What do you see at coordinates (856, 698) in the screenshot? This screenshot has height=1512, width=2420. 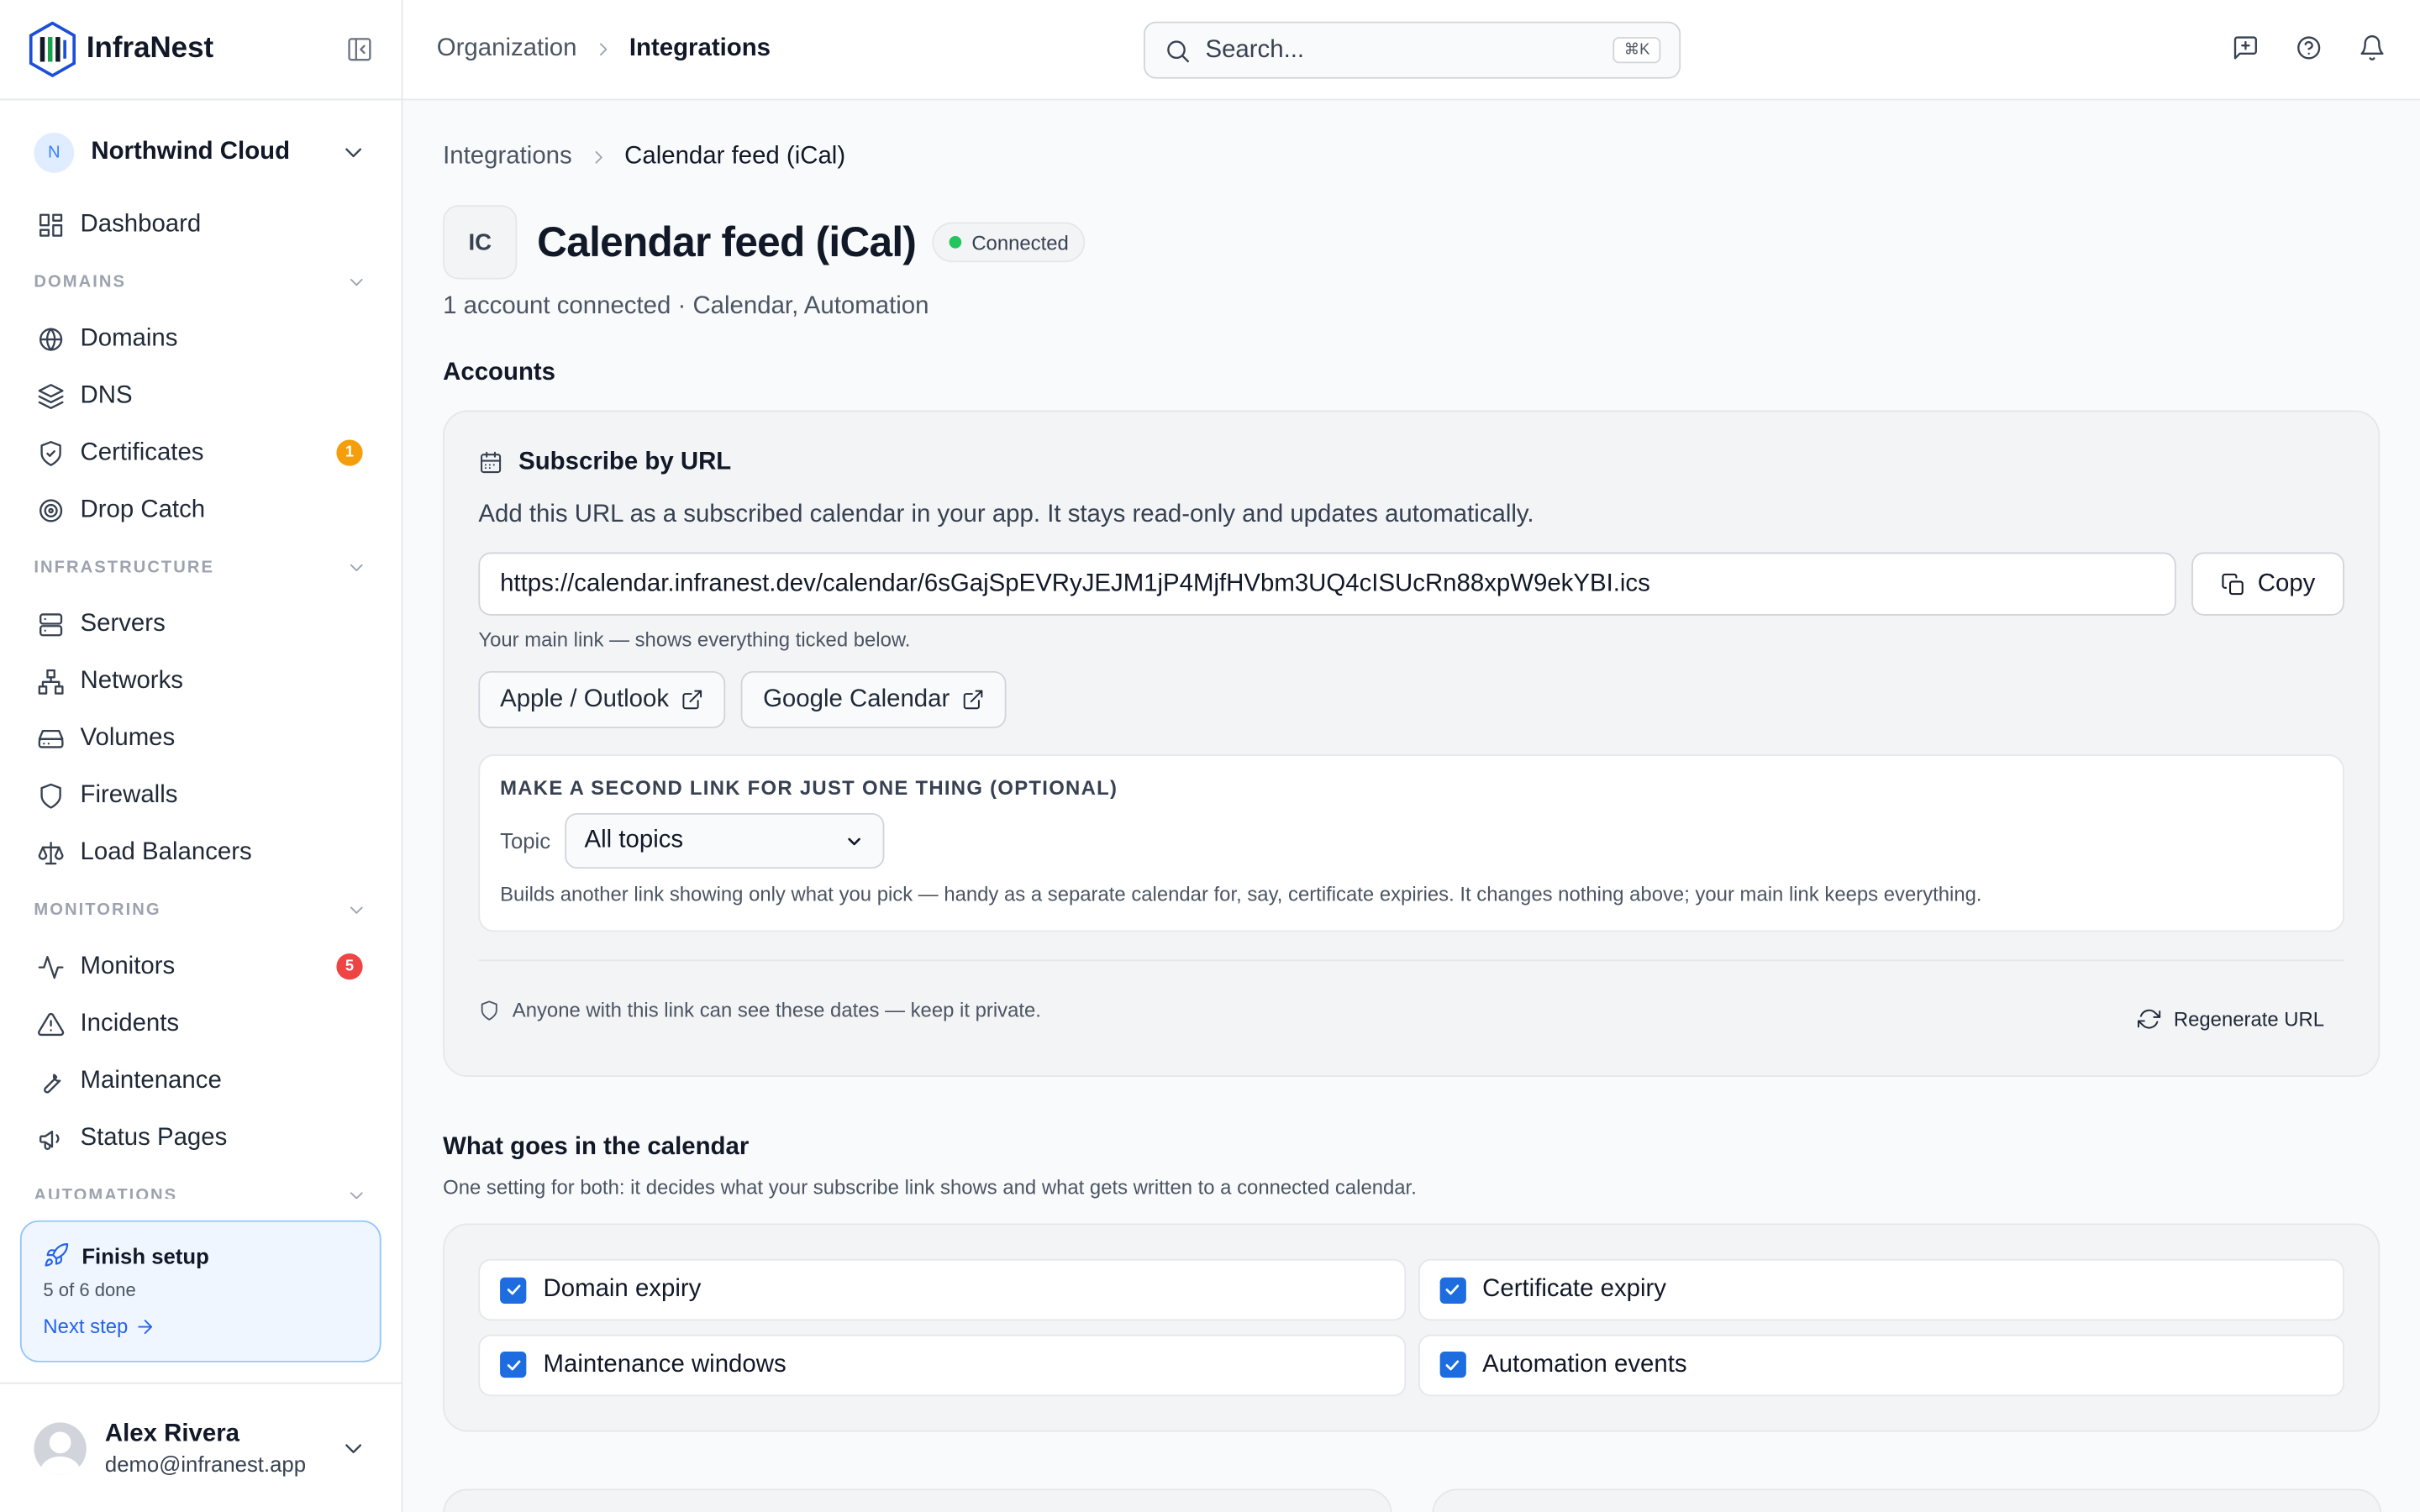 I see `google-calendar-label: Google Calendar` at bounding box center [856, 698].